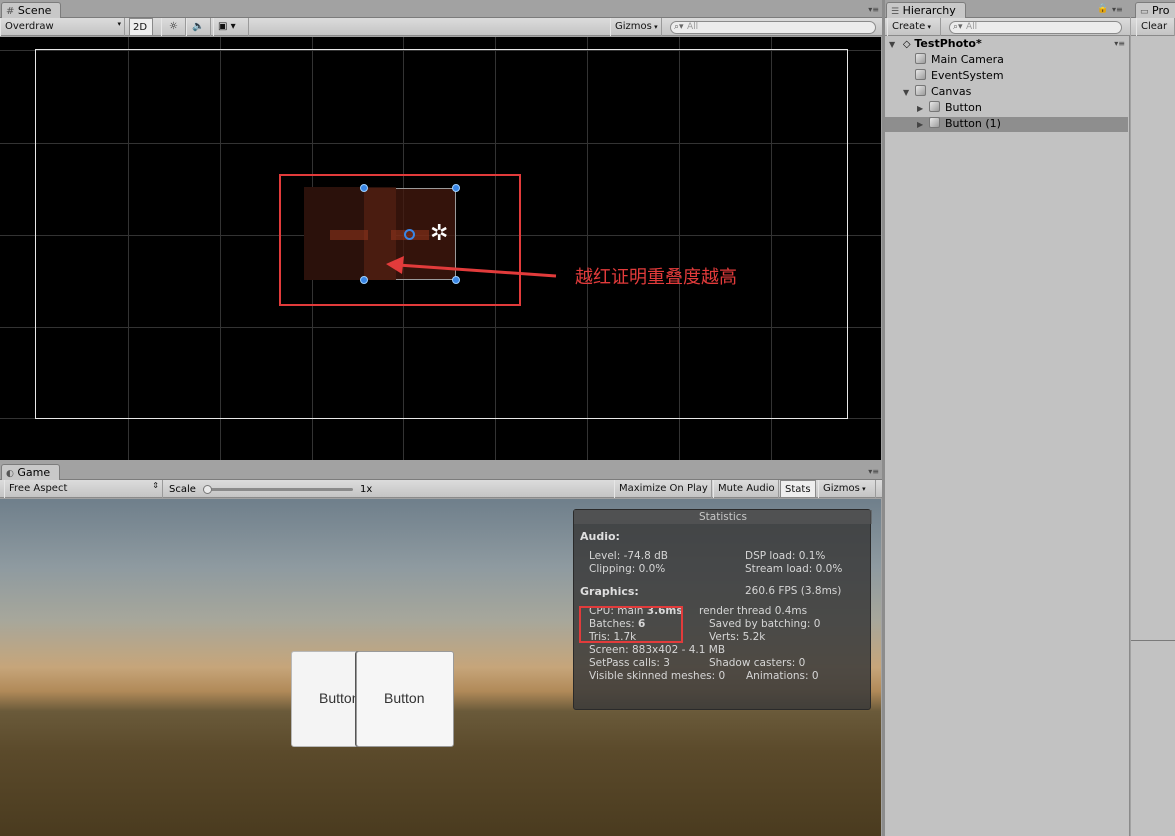  I want to click on scene-menu-icon: ▾≡, so click(1119, 43).